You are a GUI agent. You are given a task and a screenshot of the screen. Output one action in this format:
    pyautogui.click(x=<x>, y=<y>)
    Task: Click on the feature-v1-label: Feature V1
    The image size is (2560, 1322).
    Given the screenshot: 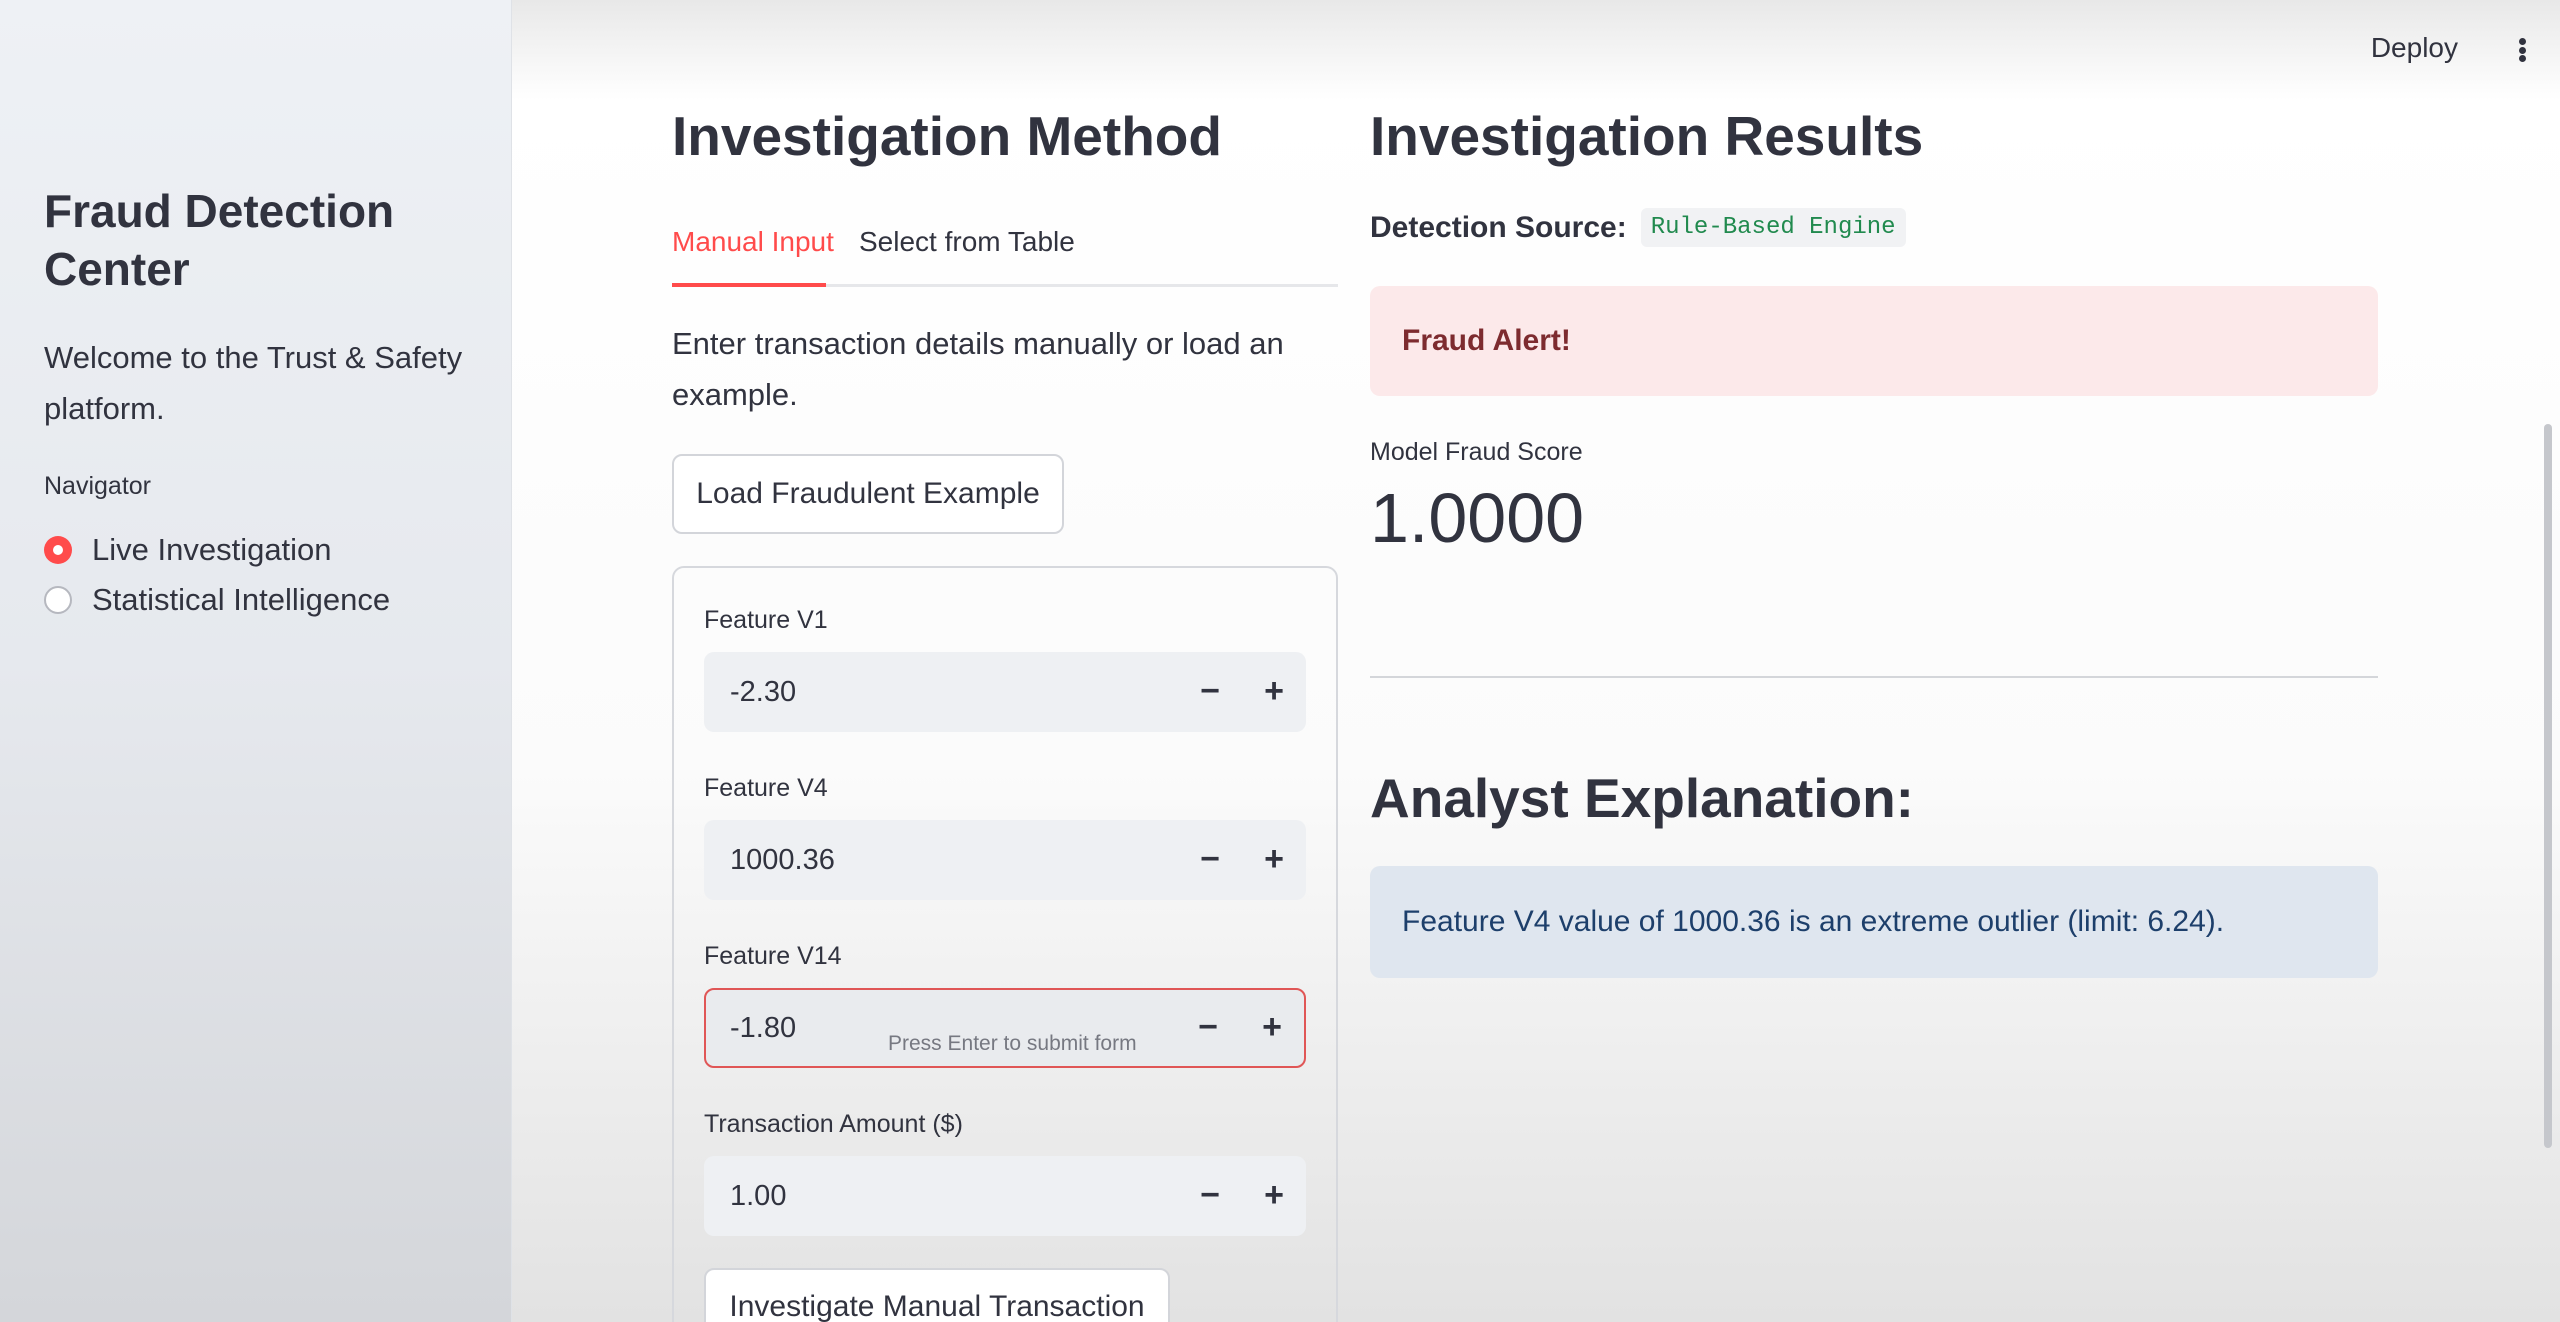 What is the action you would take?
    pyautogui.click(x=766, y=620)
    